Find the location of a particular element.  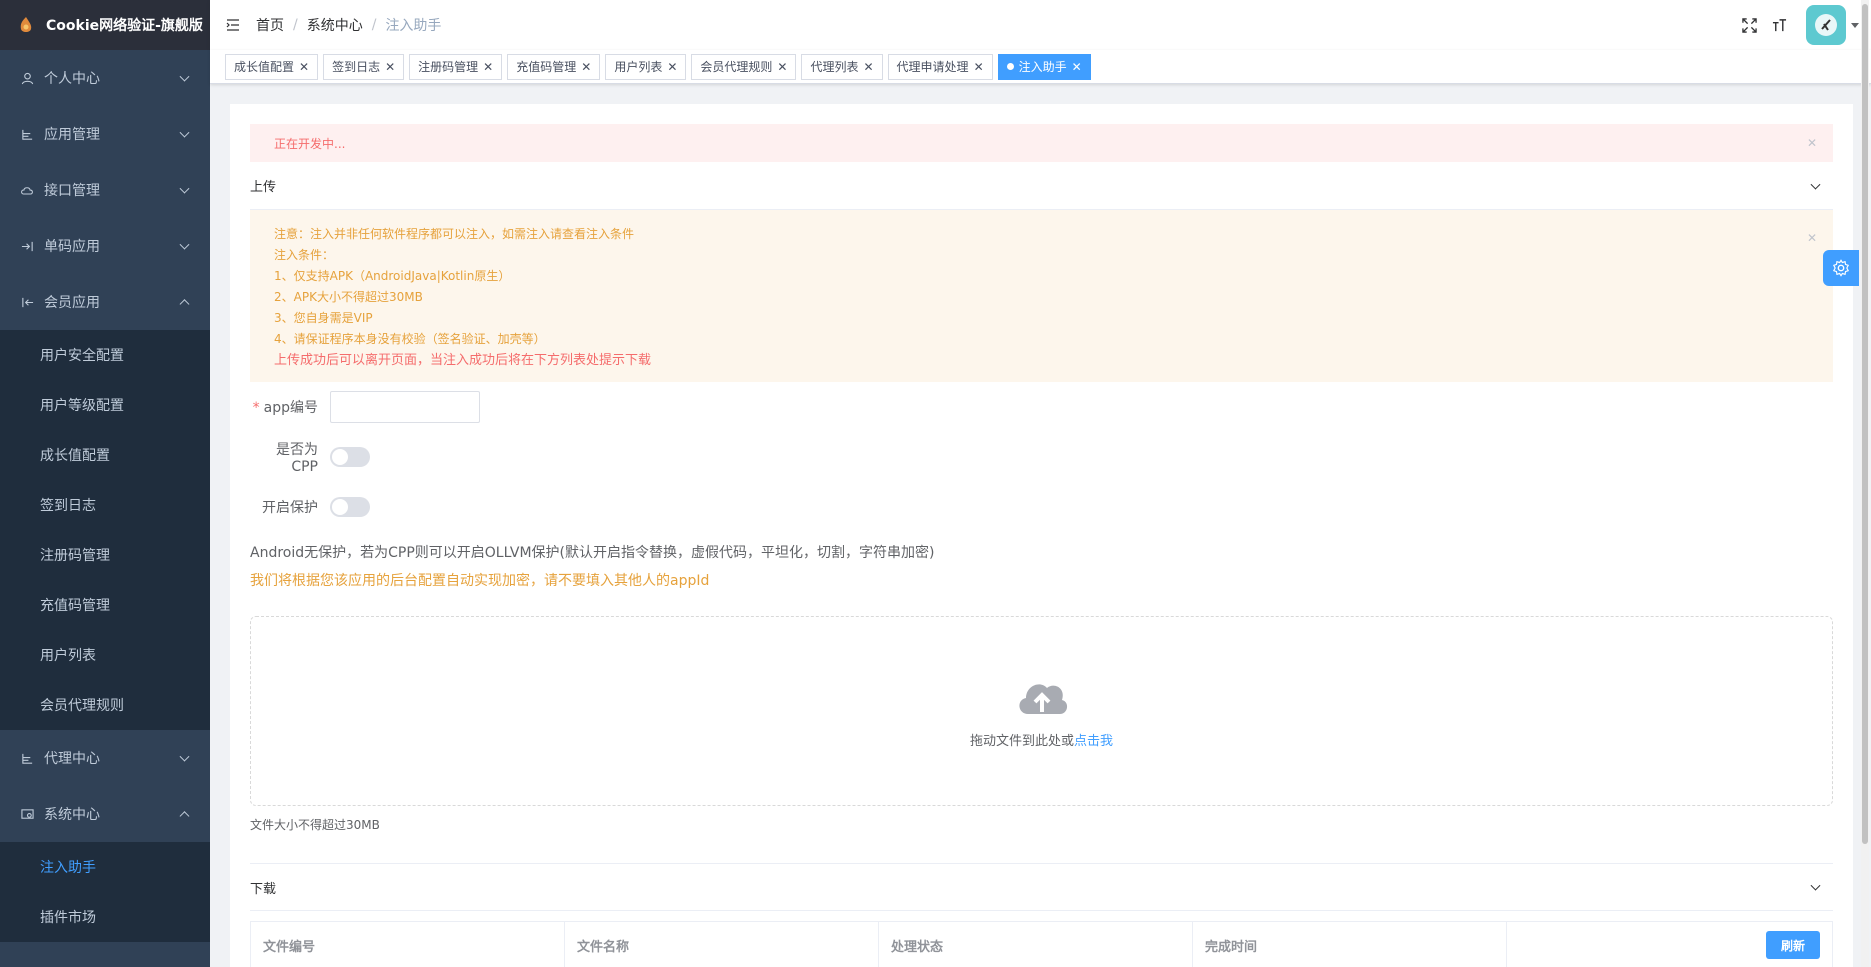

upload-size-tip: 文件大小不得超过30MB is located at coordinates (315, 825).